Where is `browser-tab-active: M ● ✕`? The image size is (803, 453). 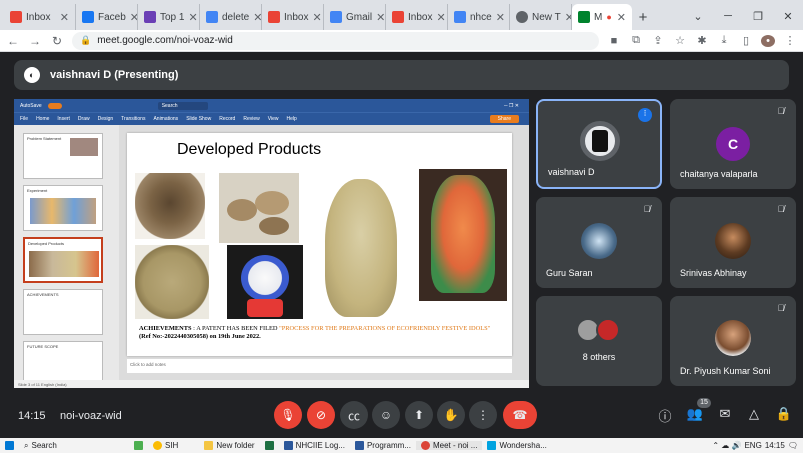 browser-tab-active: M ● ✕ is located at coordinates (602, 17).